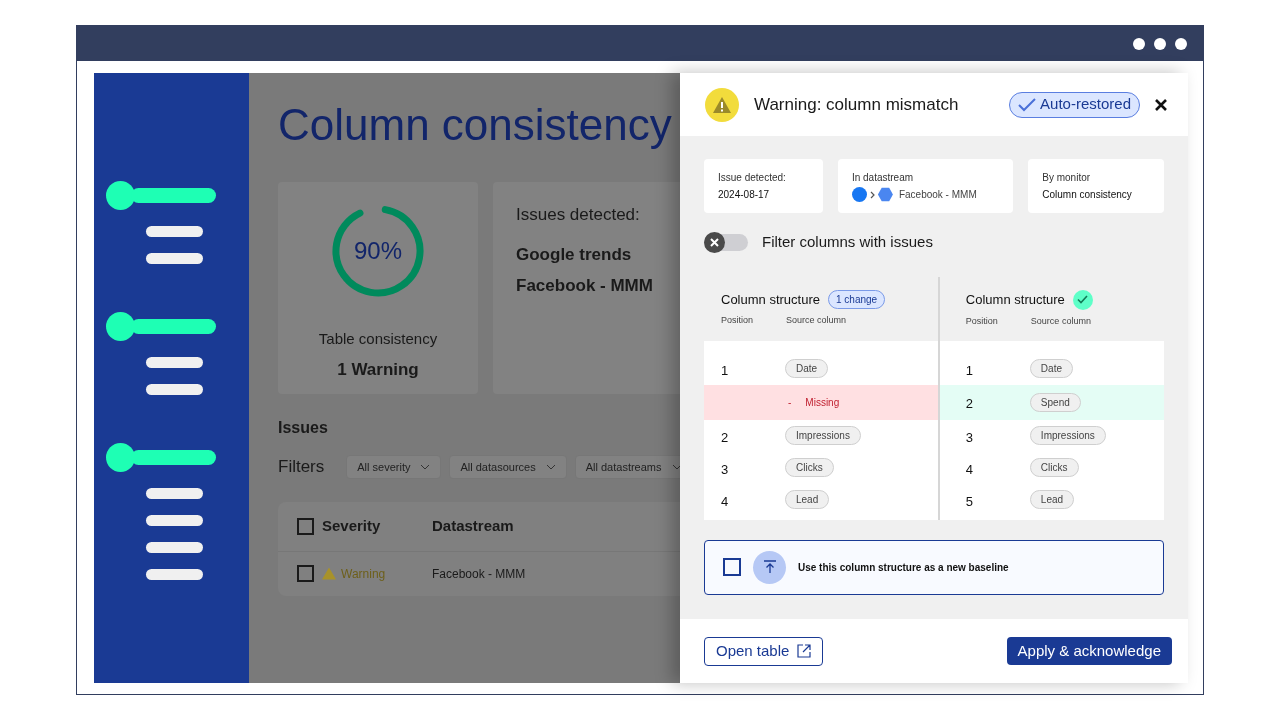 This screenshot has height=720, width=1280. I want to click on facebook-icon, so click(859, 194).